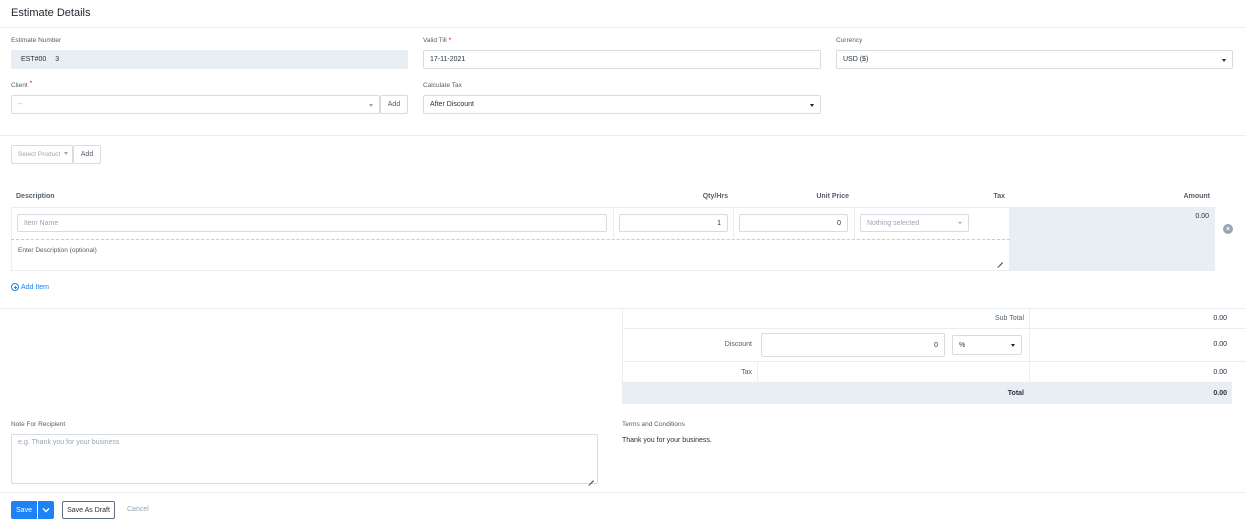  I want to click on qty-input: 1, so click(673, 223).